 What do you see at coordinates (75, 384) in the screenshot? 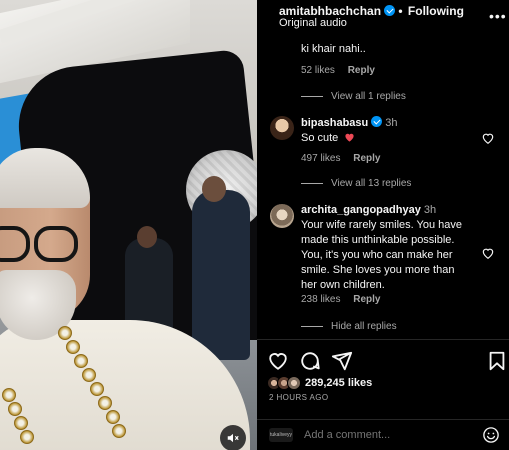
I see `subject-necklace` at bounding box center [75, 384].